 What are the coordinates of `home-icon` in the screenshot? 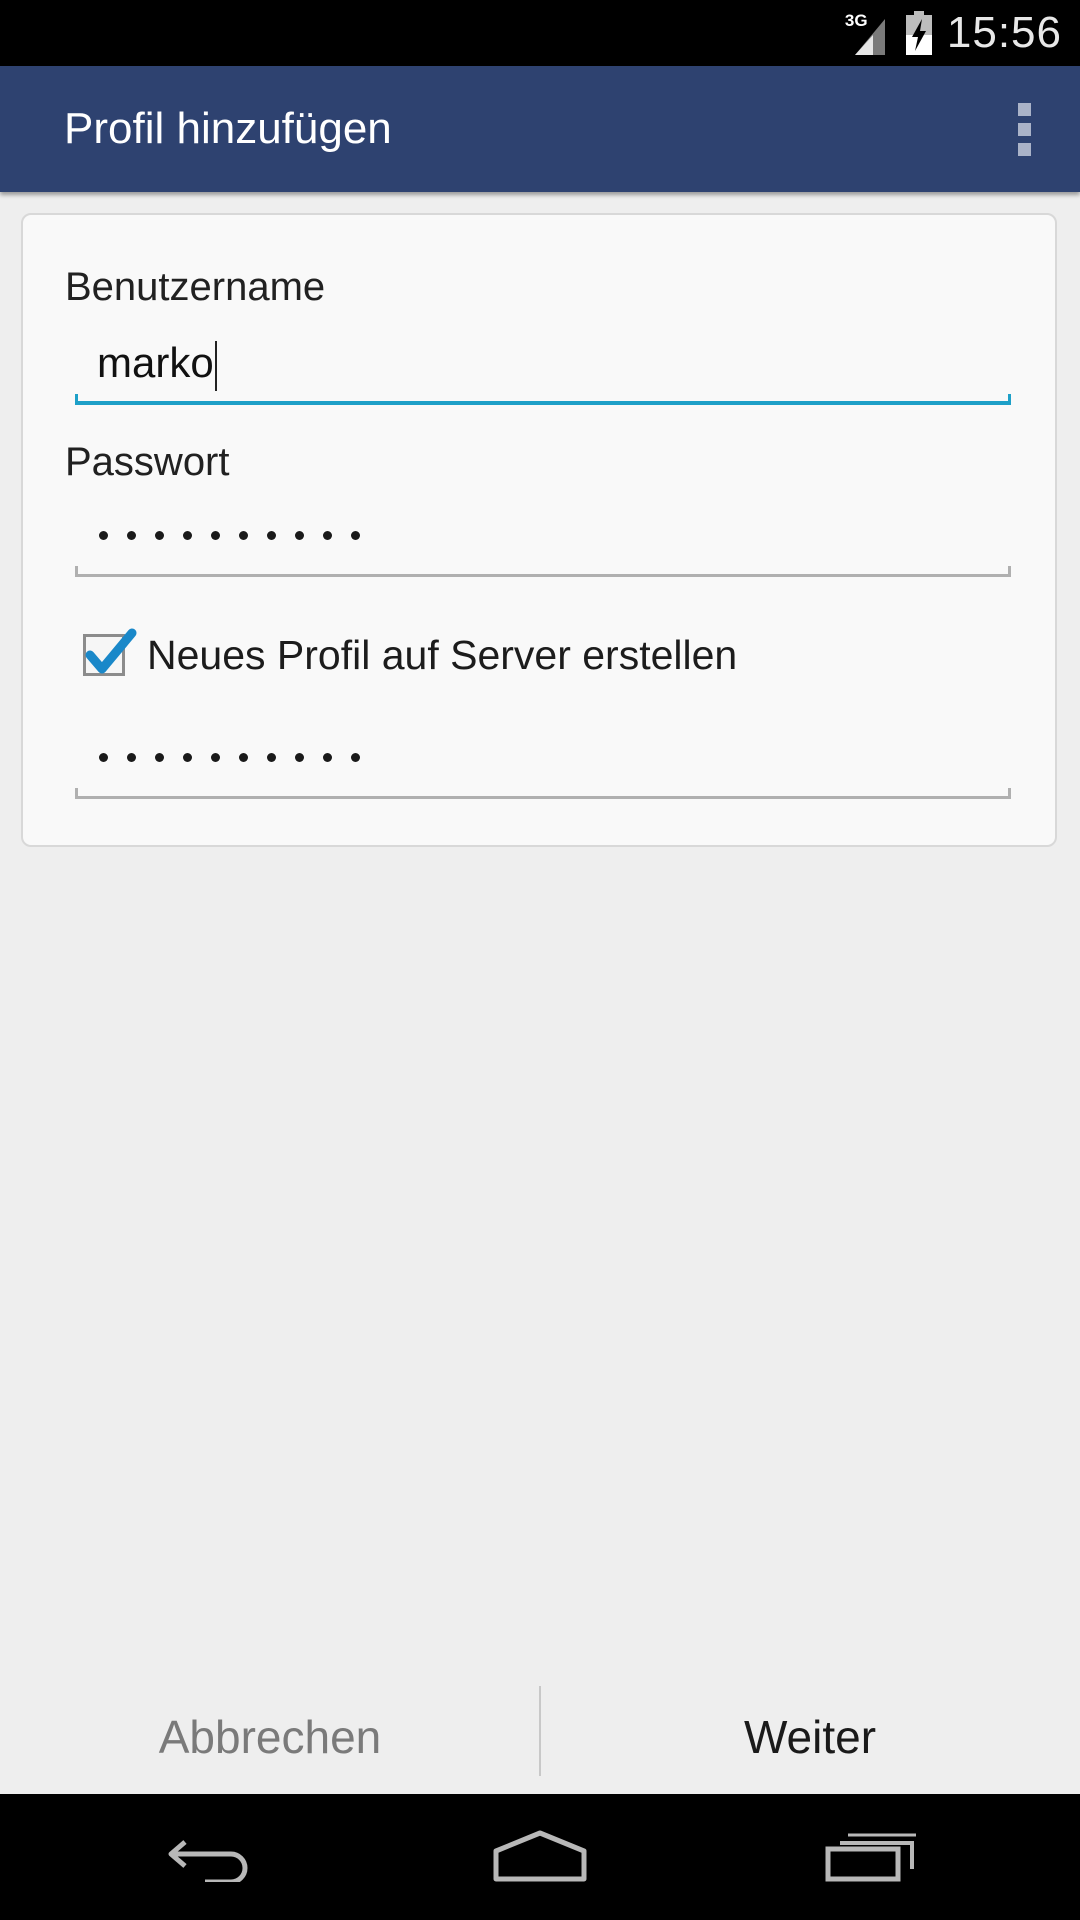 It's located at (540, 1857).